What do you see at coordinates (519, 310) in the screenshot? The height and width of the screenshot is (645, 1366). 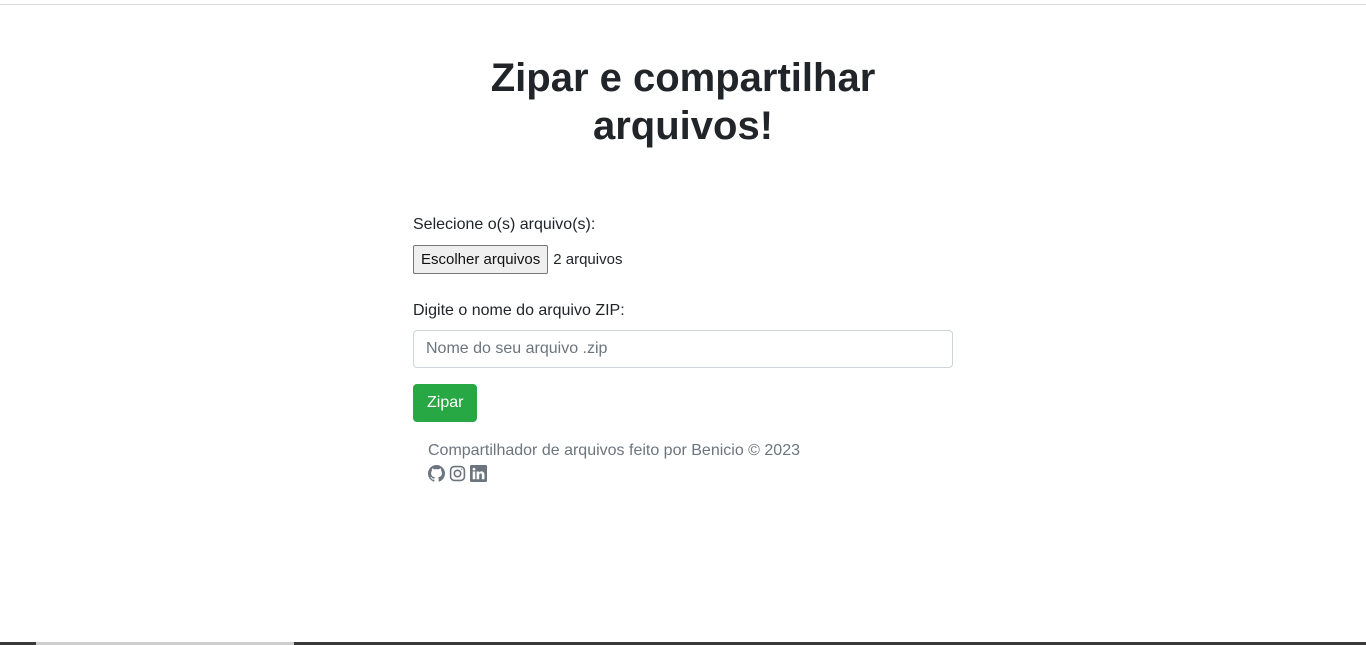 I see `zip-name-label: Digite o nome do arquivo ZIP:` at bounding box center [519, 310].